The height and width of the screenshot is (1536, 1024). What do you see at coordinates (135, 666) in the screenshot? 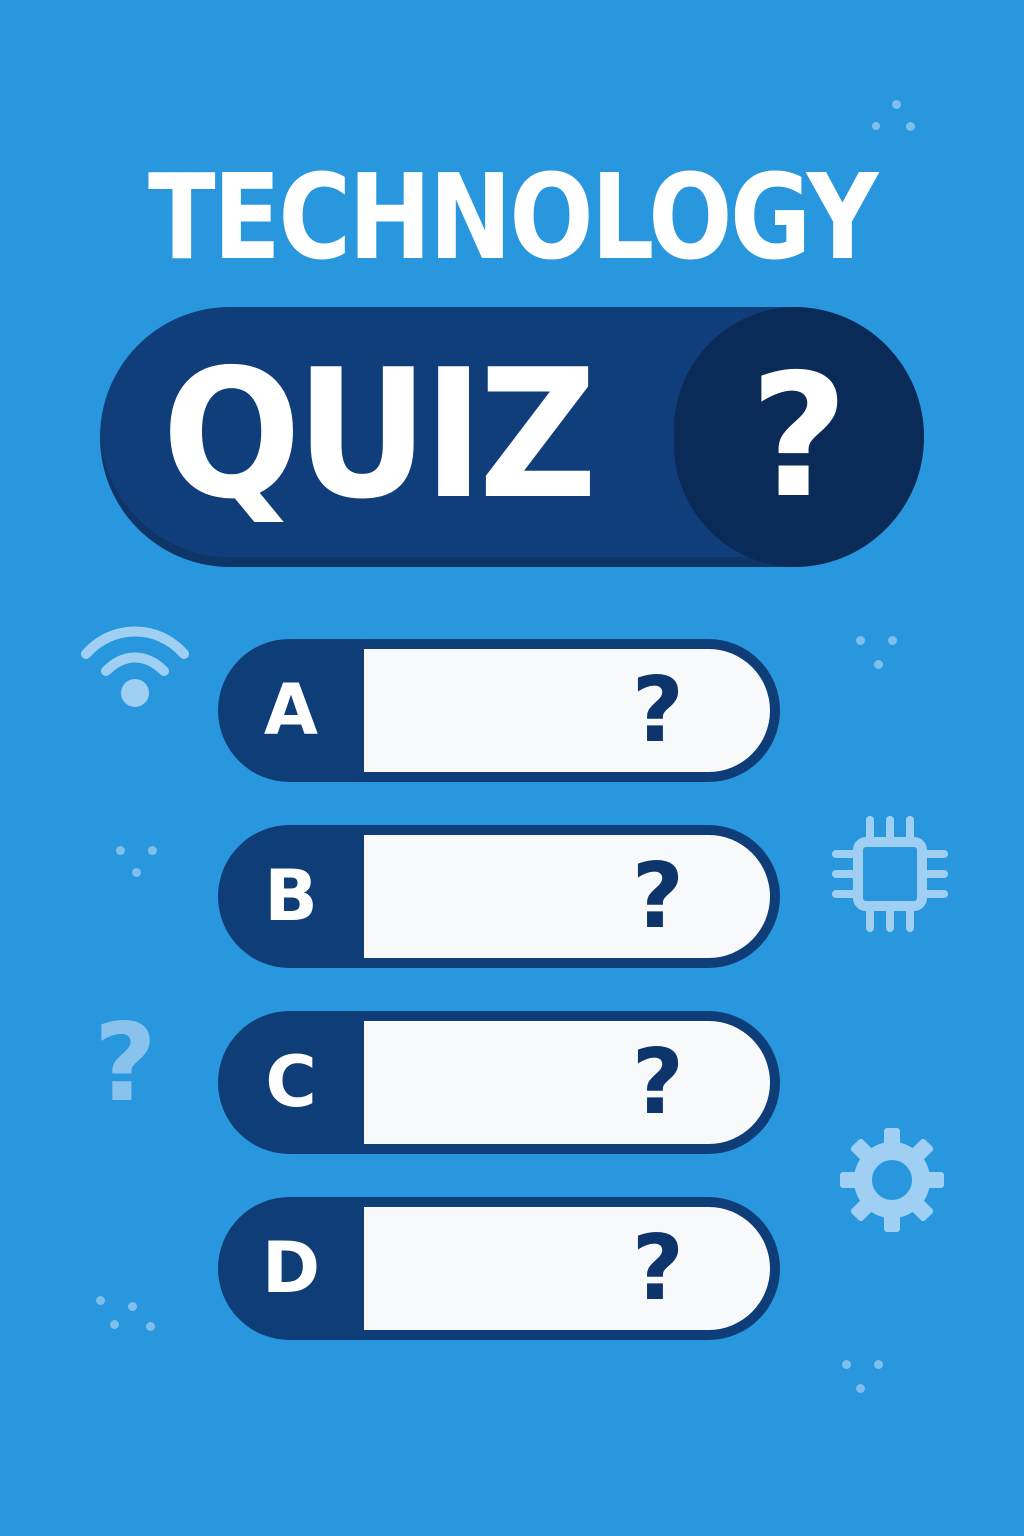
I see `wifi-icon` at bounding box center [135, 666].